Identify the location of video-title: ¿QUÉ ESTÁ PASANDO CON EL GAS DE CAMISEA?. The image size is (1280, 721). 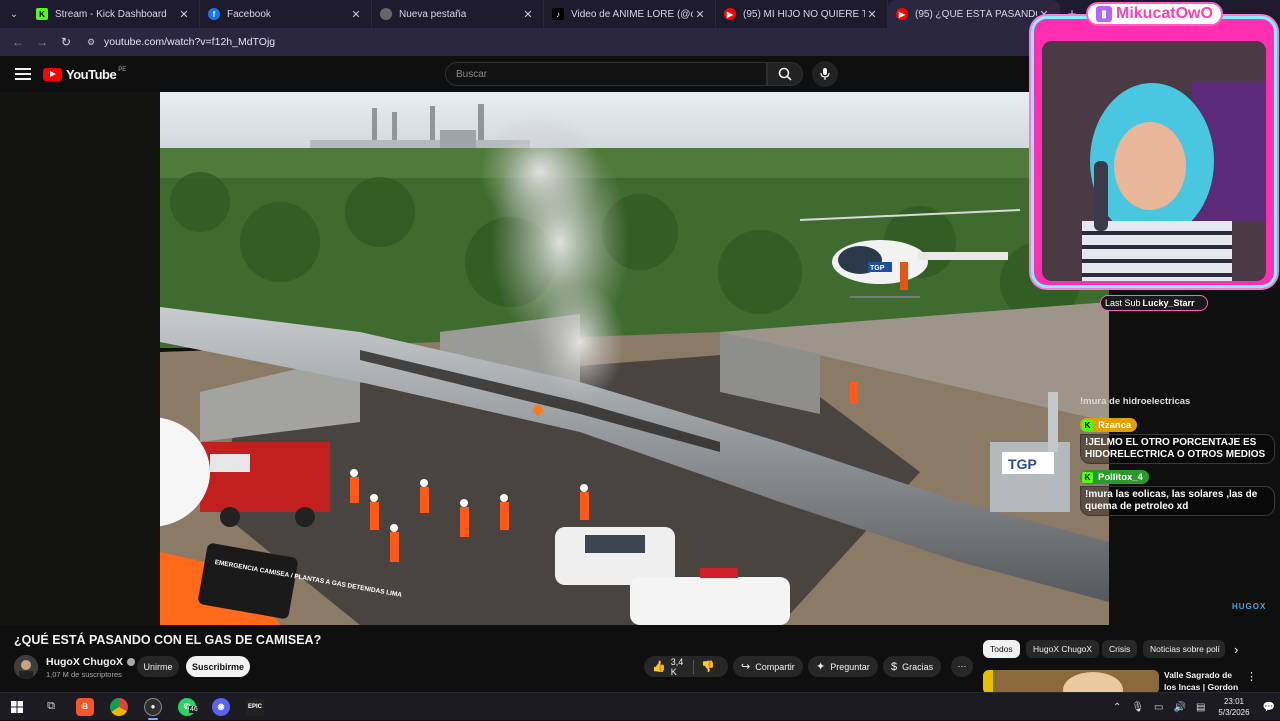
(168, 640).